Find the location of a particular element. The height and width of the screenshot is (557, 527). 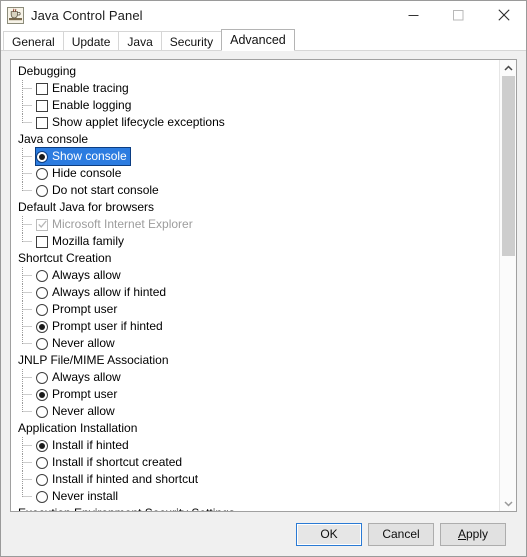

vertical-scrollbar is located at coordinates (507, 285).